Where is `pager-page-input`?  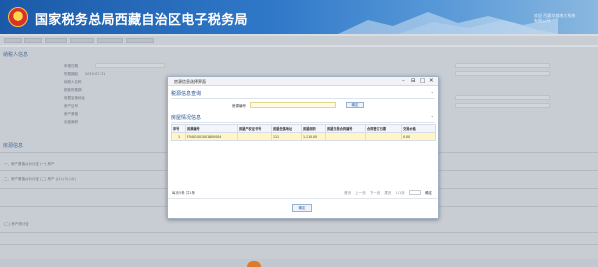 pager-page-input is located at coordinates (414, 192).